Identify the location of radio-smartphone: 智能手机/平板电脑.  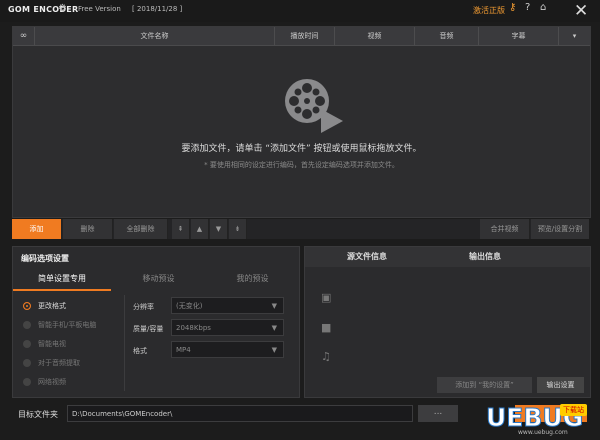
(83, 326).